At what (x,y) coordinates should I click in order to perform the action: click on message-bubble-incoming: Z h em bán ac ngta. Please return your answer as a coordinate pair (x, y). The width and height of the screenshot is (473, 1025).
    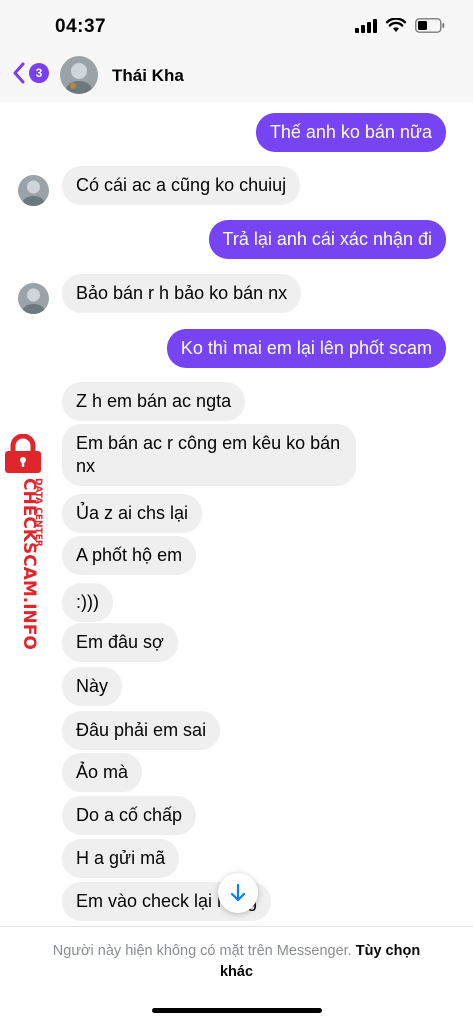
    Looking at the image, I should click on (154, 401).